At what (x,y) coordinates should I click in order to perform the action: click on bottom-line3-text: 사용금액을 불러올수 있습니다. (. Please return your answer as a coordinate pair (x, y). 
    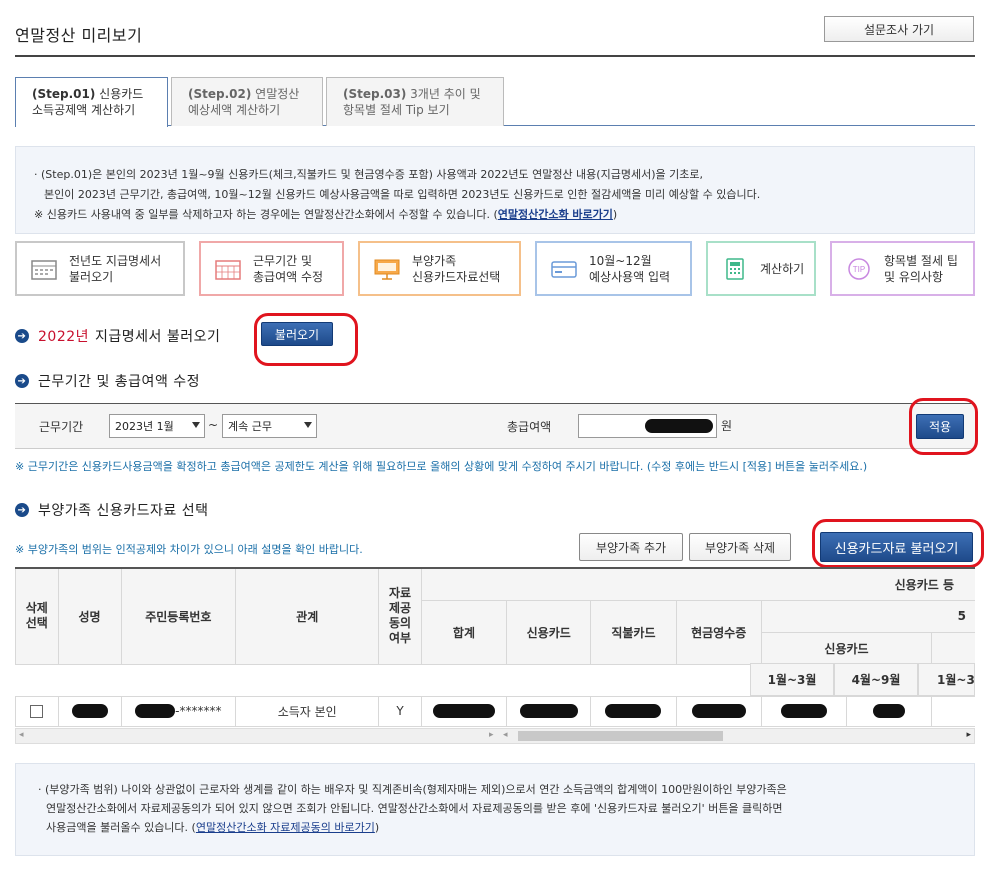
    Looking at the image, I should click on (121, 827).